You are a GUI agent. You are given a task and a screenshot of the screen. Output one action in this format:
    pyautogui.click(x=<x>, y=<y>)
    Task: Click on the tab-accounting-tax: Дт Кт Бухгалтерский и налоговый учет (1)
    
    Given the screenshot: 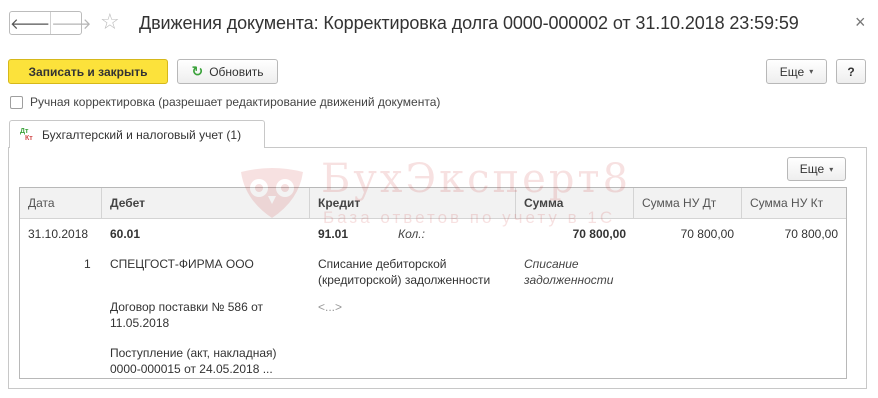 What is the action you would take?
    pyautogui.click(x=137, y=134)
    